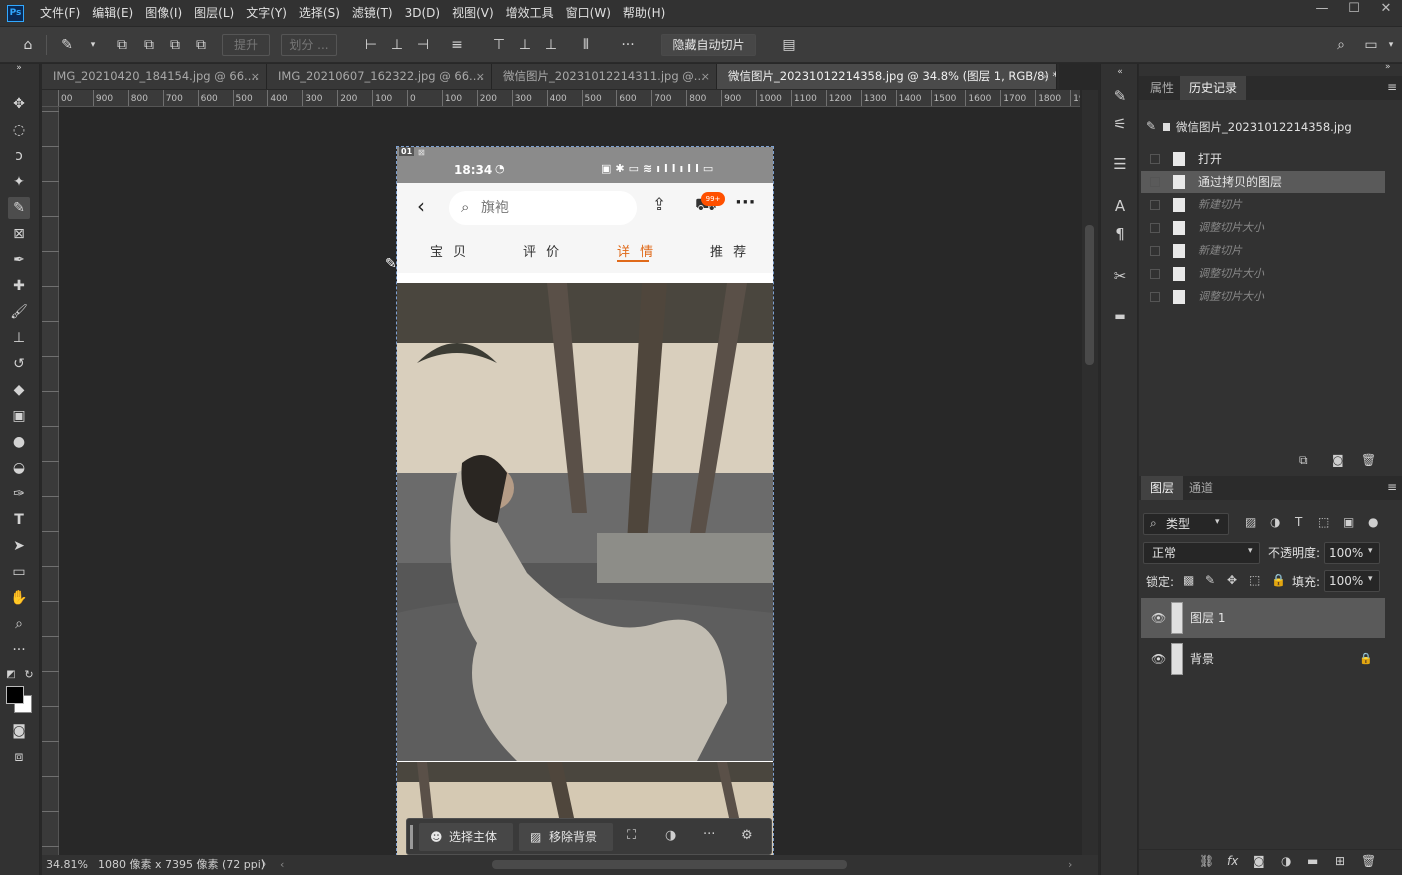  I want to click on libraries-panel-icon: ☰, so click(1120, 164).